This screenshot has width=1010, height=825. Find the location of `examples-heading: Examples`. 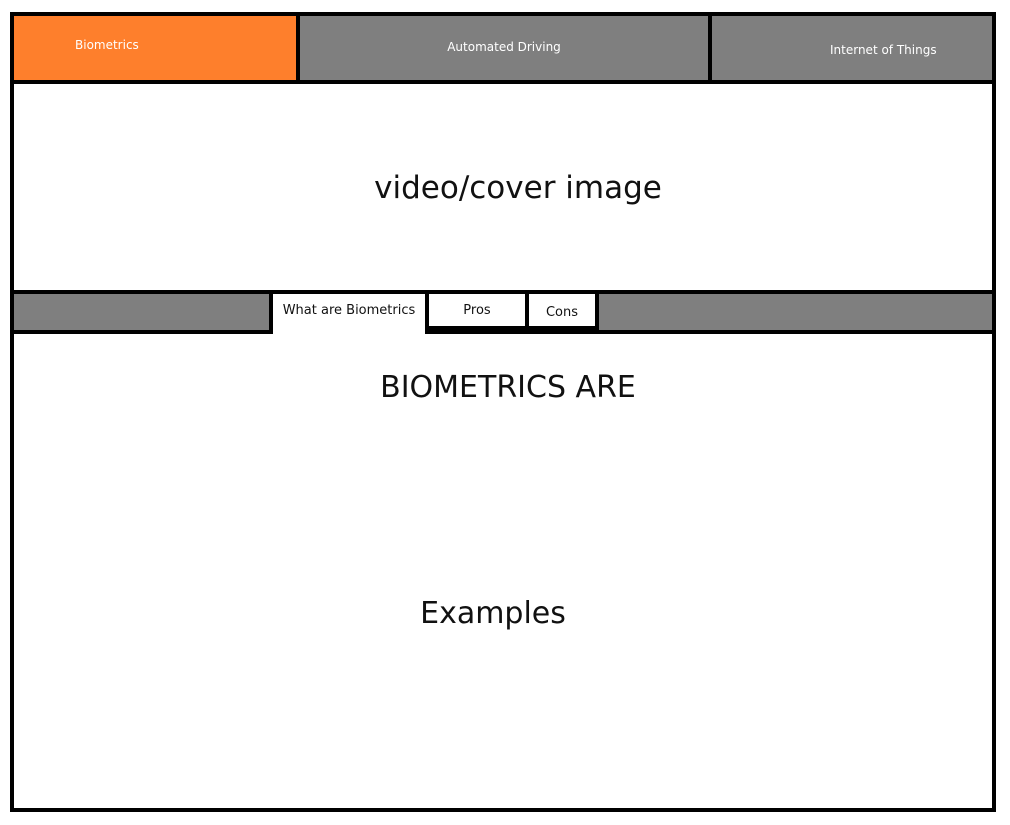

examples-heading: Examples is located at coordinates (493, 613).